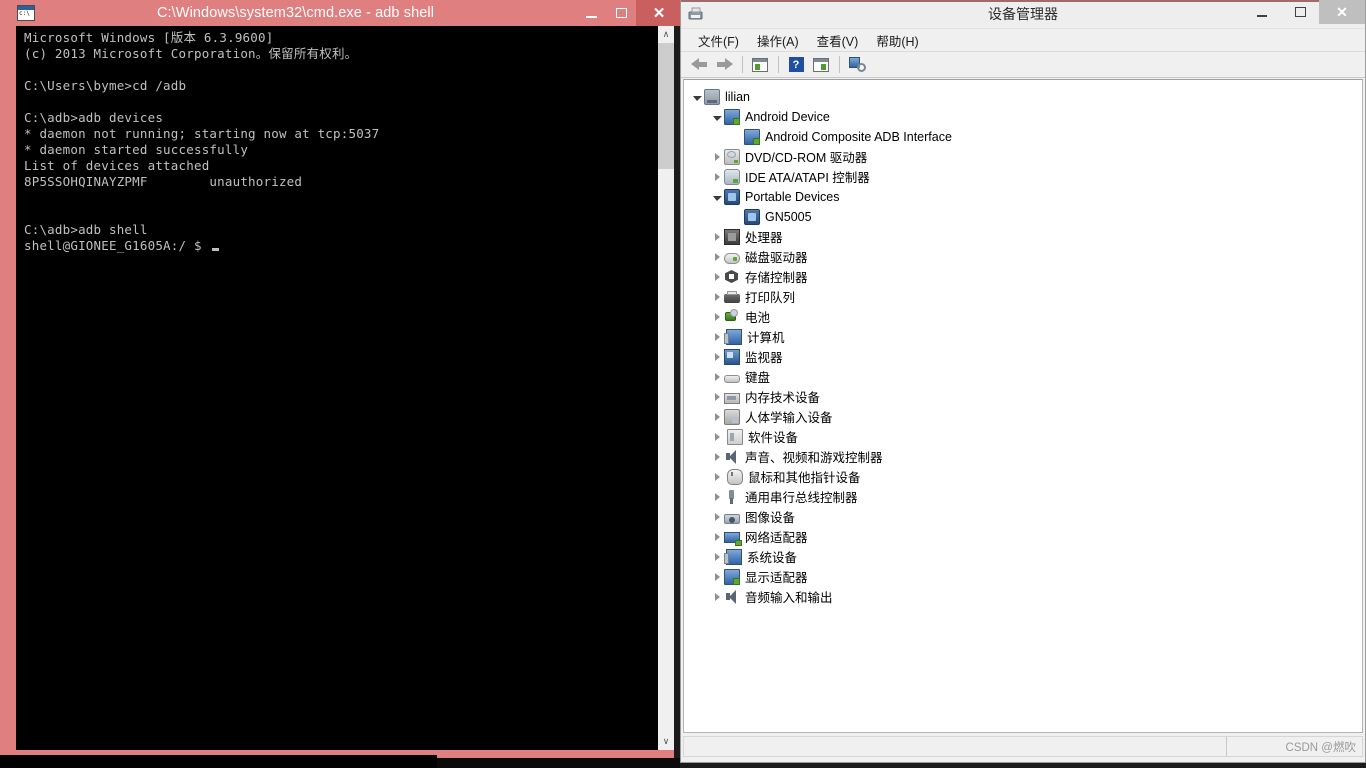 This screenshot has height=768, width=1366. I want to click on tree-node-computer: 计算机, so click(1023, 337).